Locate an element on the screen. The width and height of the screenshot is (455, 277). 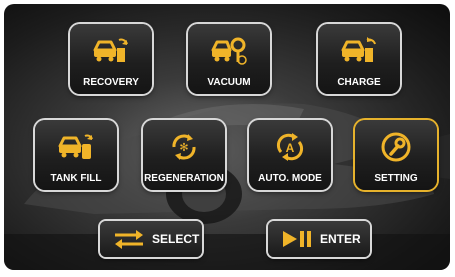
select-button: SELECT is located at coordinates (151, 239).